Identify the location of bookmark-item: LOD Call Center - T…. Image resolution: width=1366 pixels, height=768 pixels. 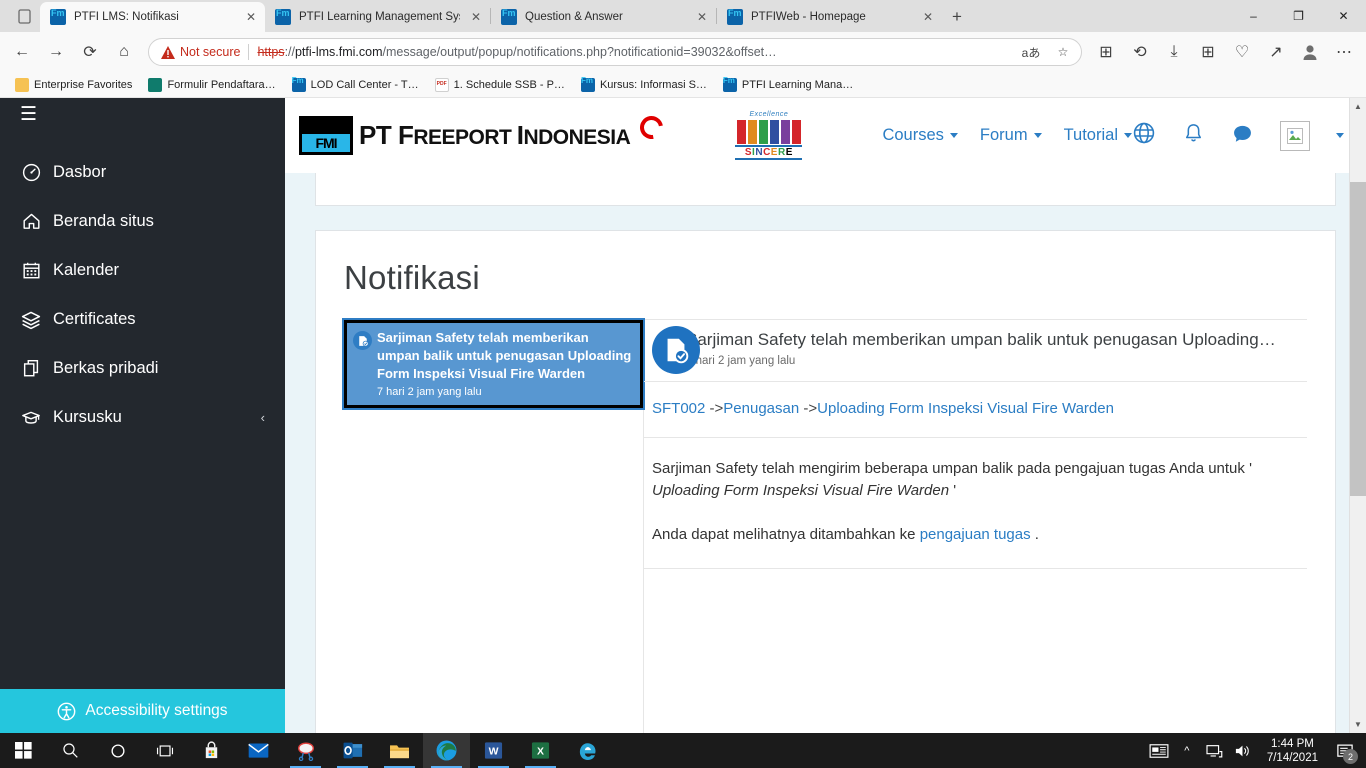
(355, 85).